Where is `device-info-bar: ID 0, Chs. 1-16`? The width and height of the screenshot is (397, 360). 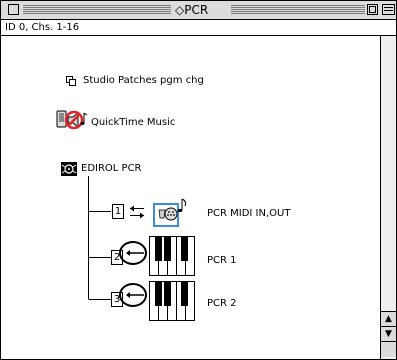 device-info-bar: ID 0, Chs. 1-16 is located at coordinates (198, 28).